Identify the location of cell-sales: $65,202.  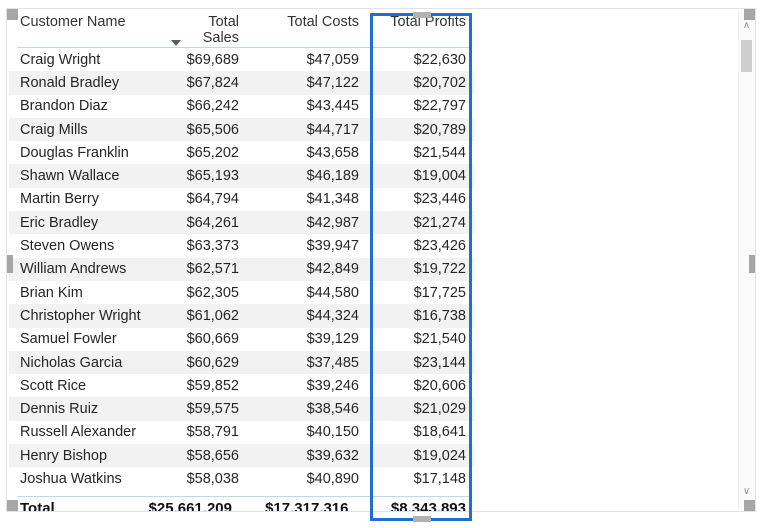
(205, 153).